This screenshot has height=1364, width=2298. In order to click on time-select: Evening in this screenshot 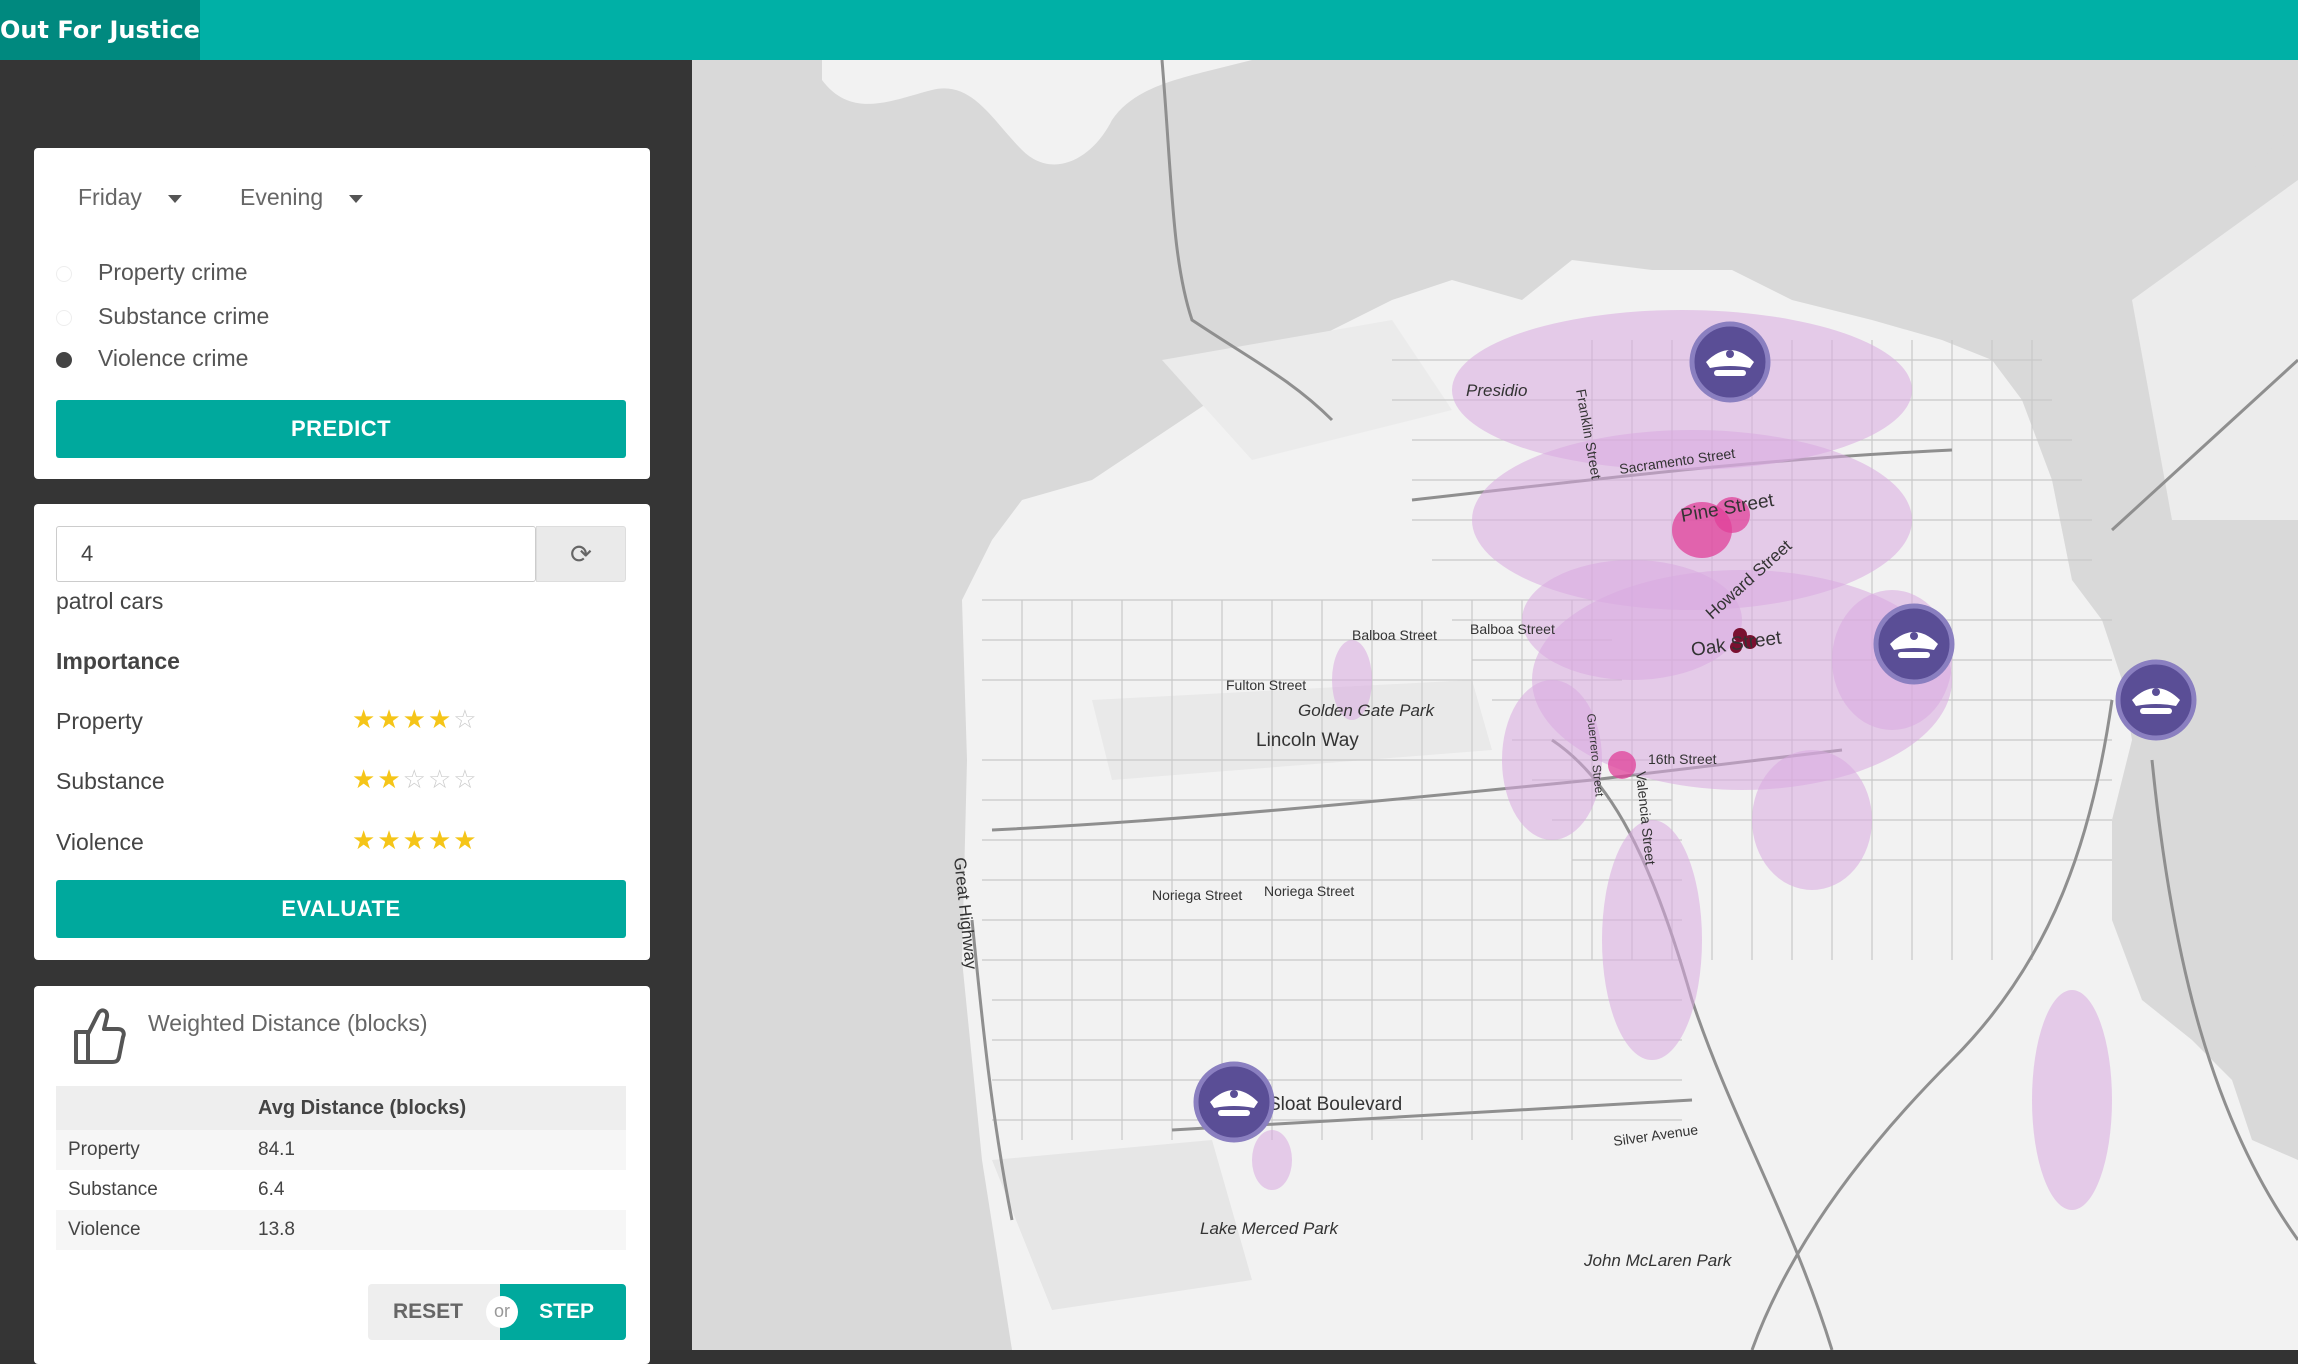, I will do `click(302, 197)`.